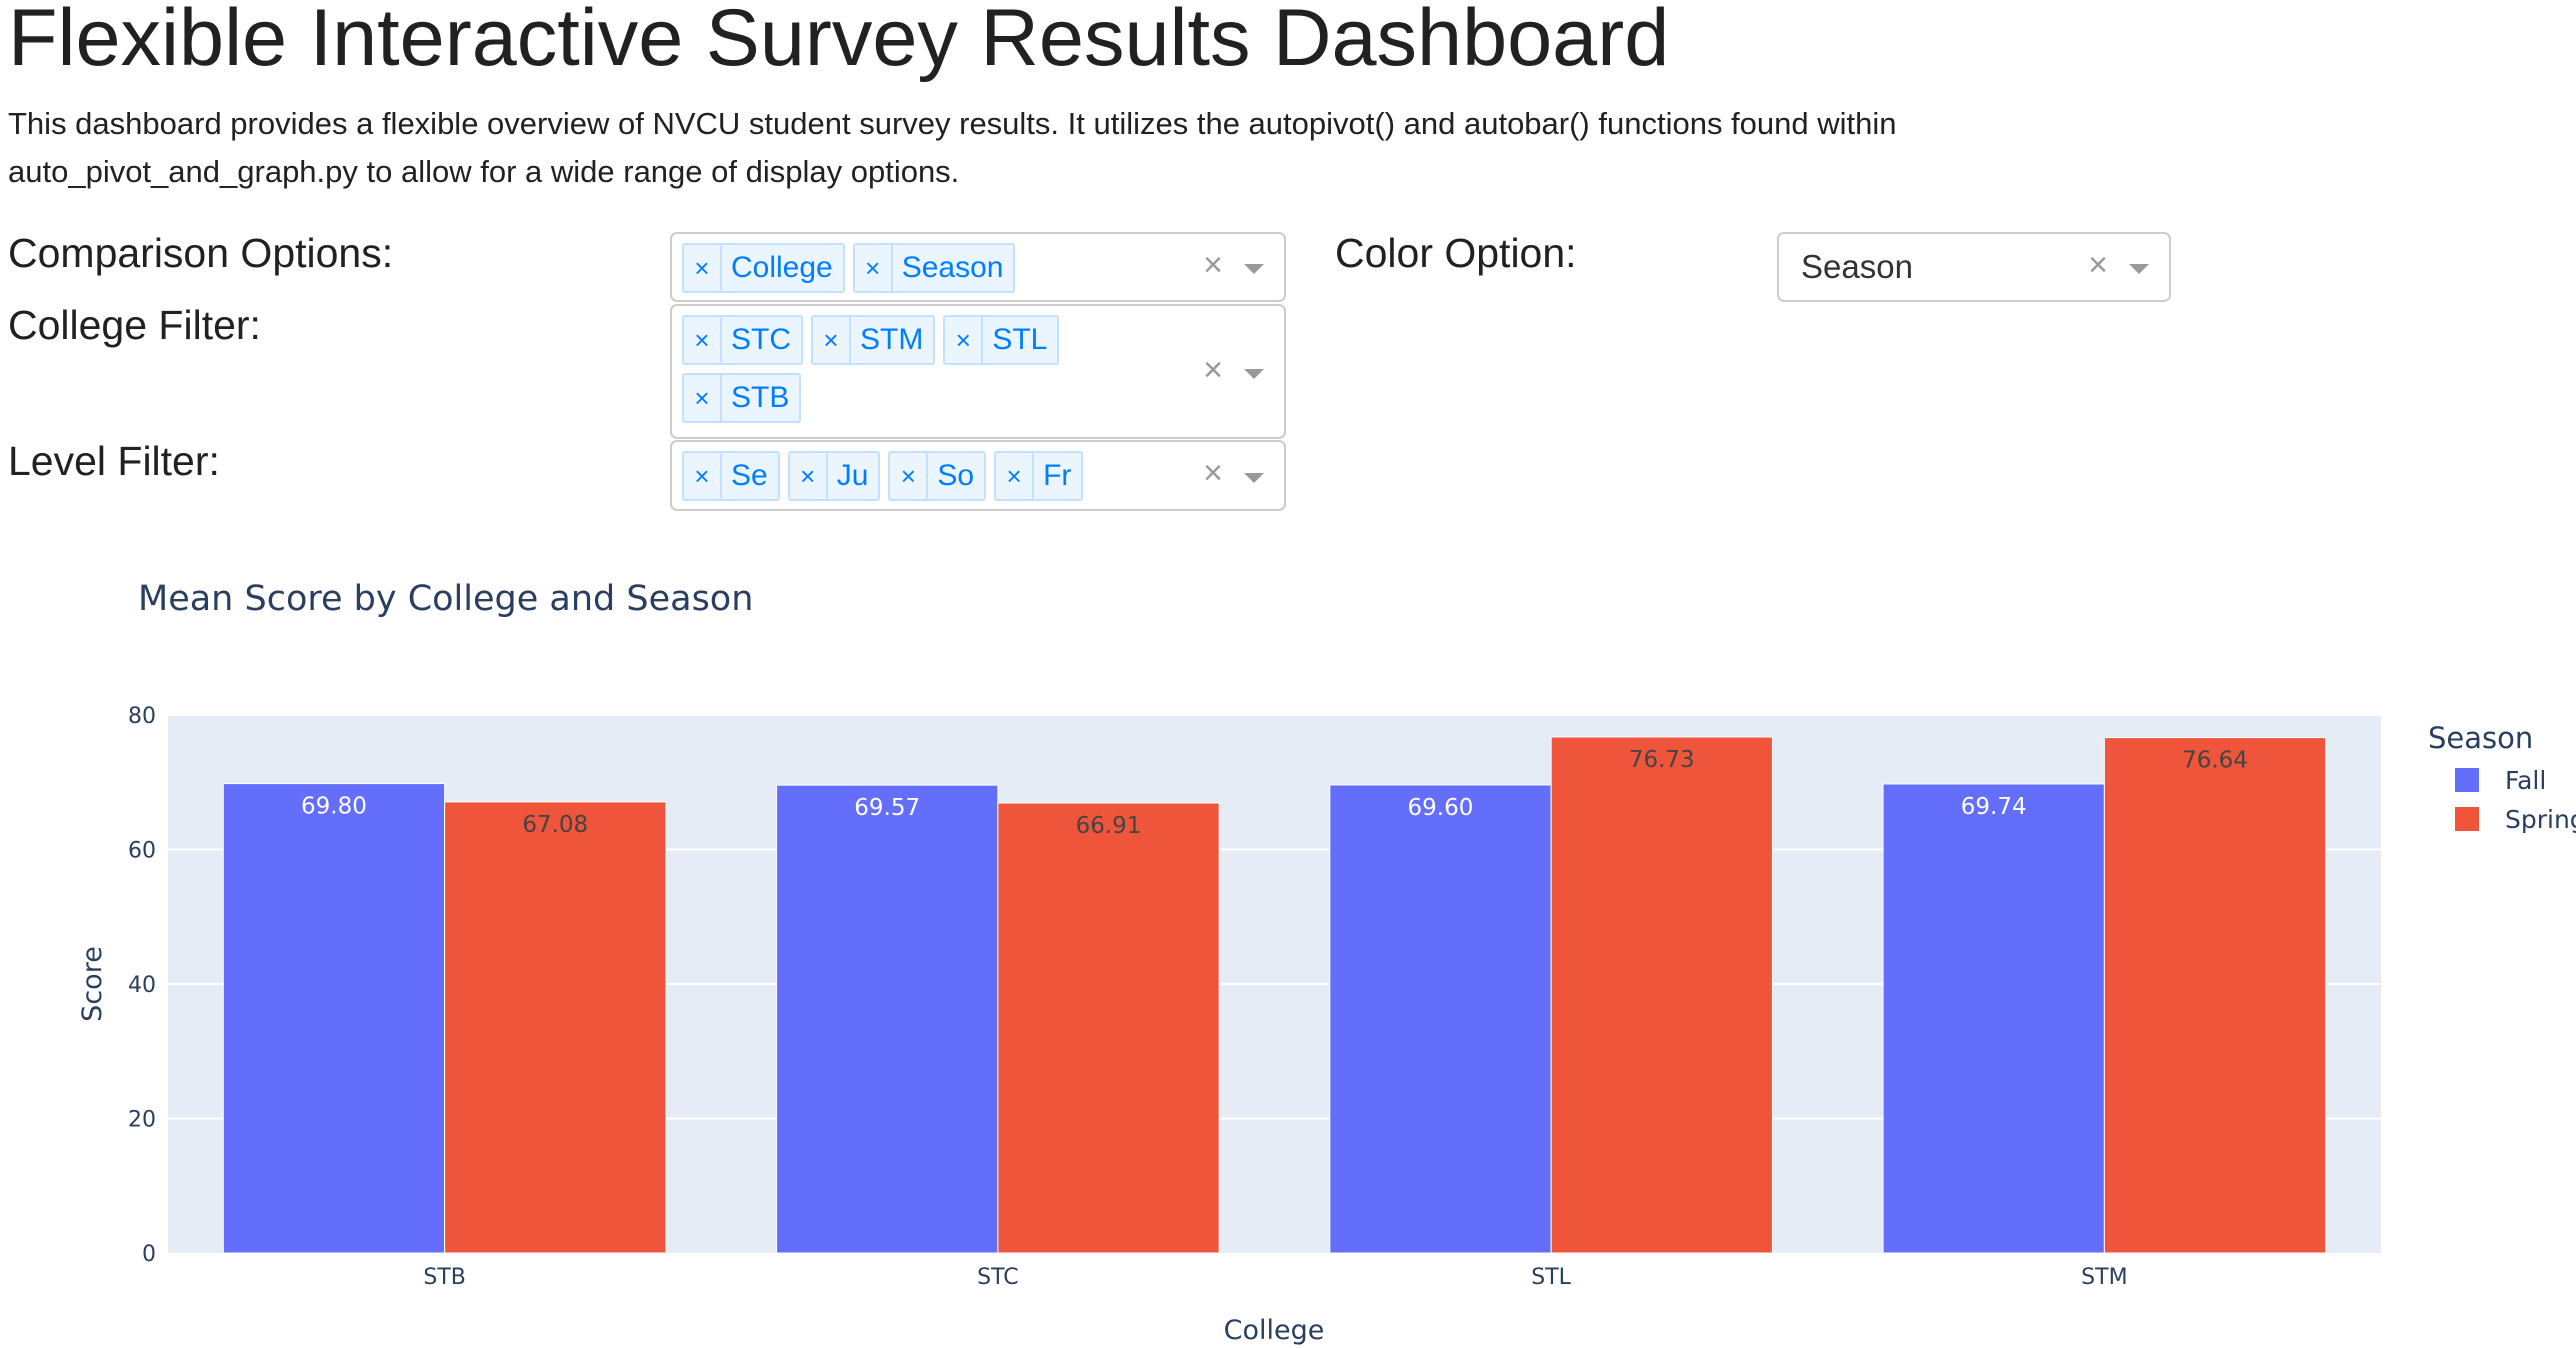 Image resolution: width=2576 pixels, height=1348 pixels. I want to click on comparison-options-chips: × College × Season, so click(933, 272).